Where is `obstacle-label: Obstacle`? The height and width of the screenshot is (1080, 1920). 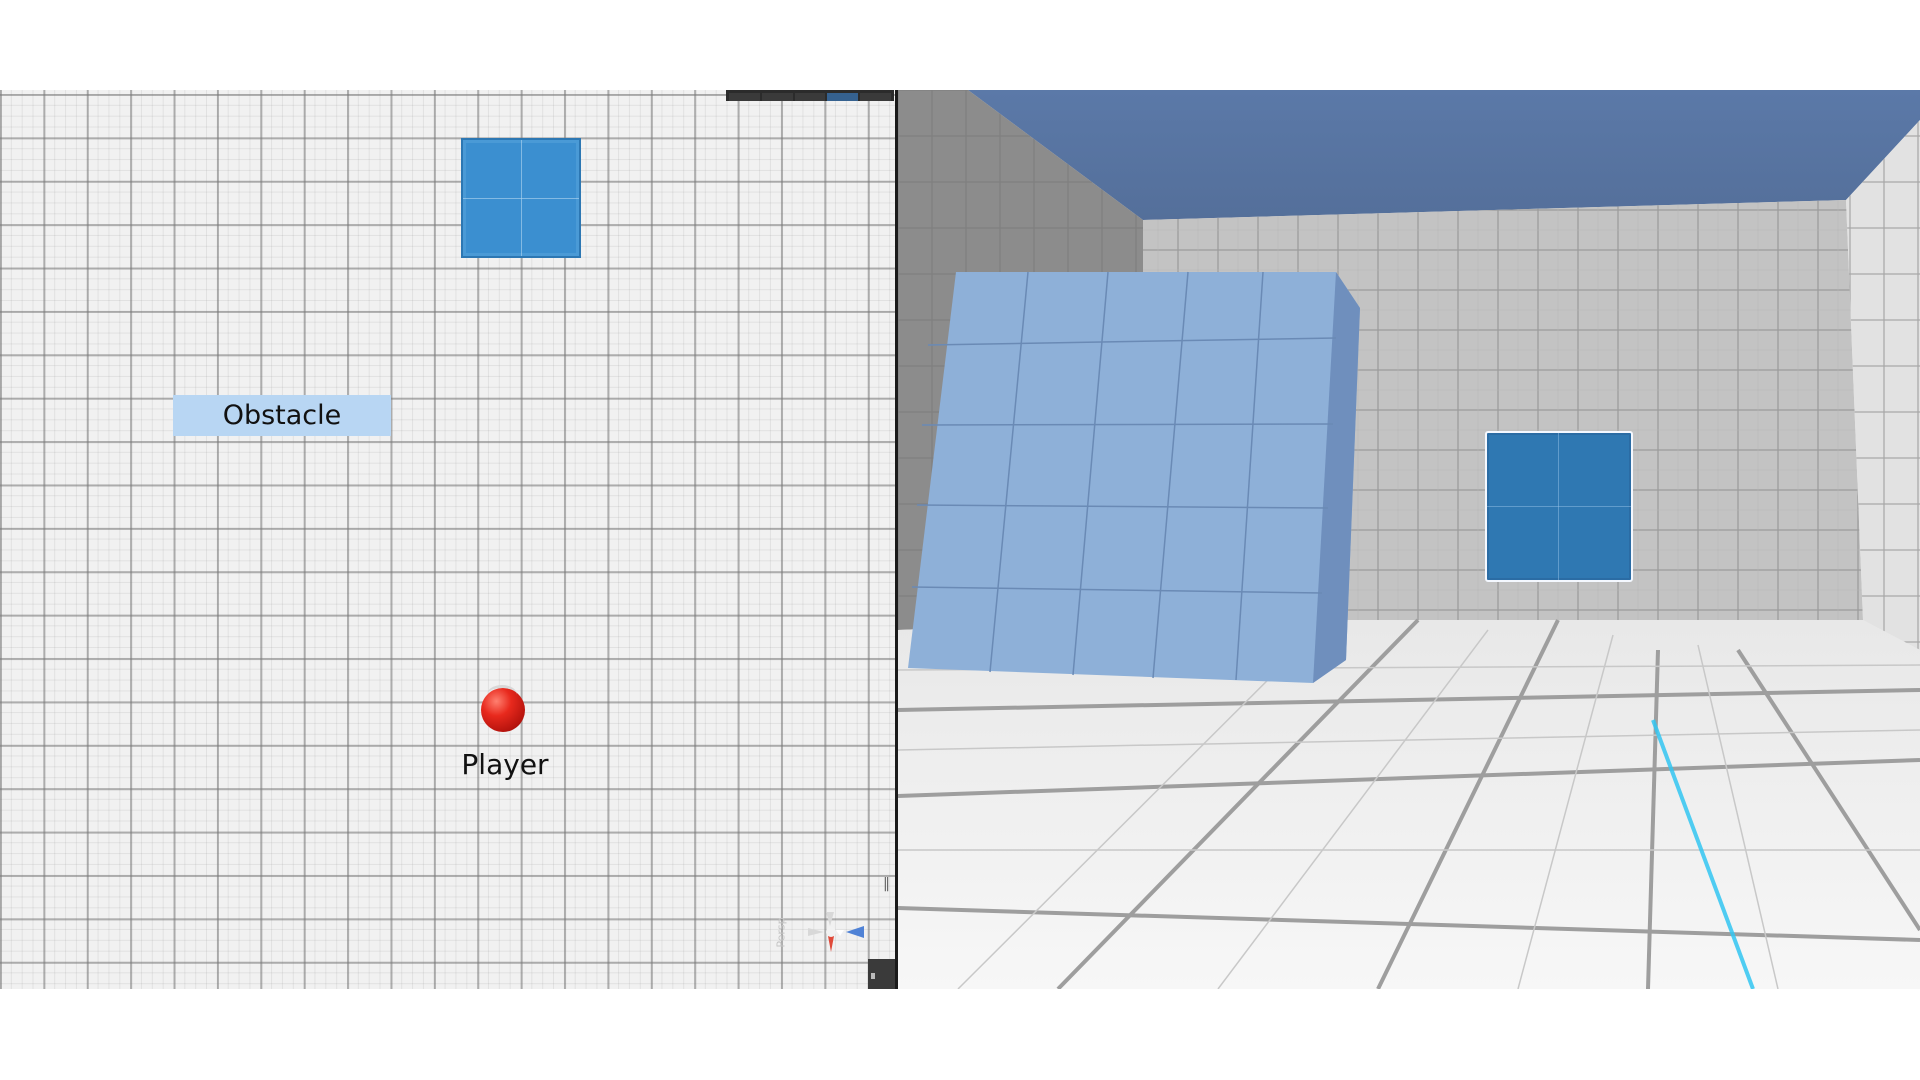
obstacle-label: Obstacle is located at coordinates (282, 415).